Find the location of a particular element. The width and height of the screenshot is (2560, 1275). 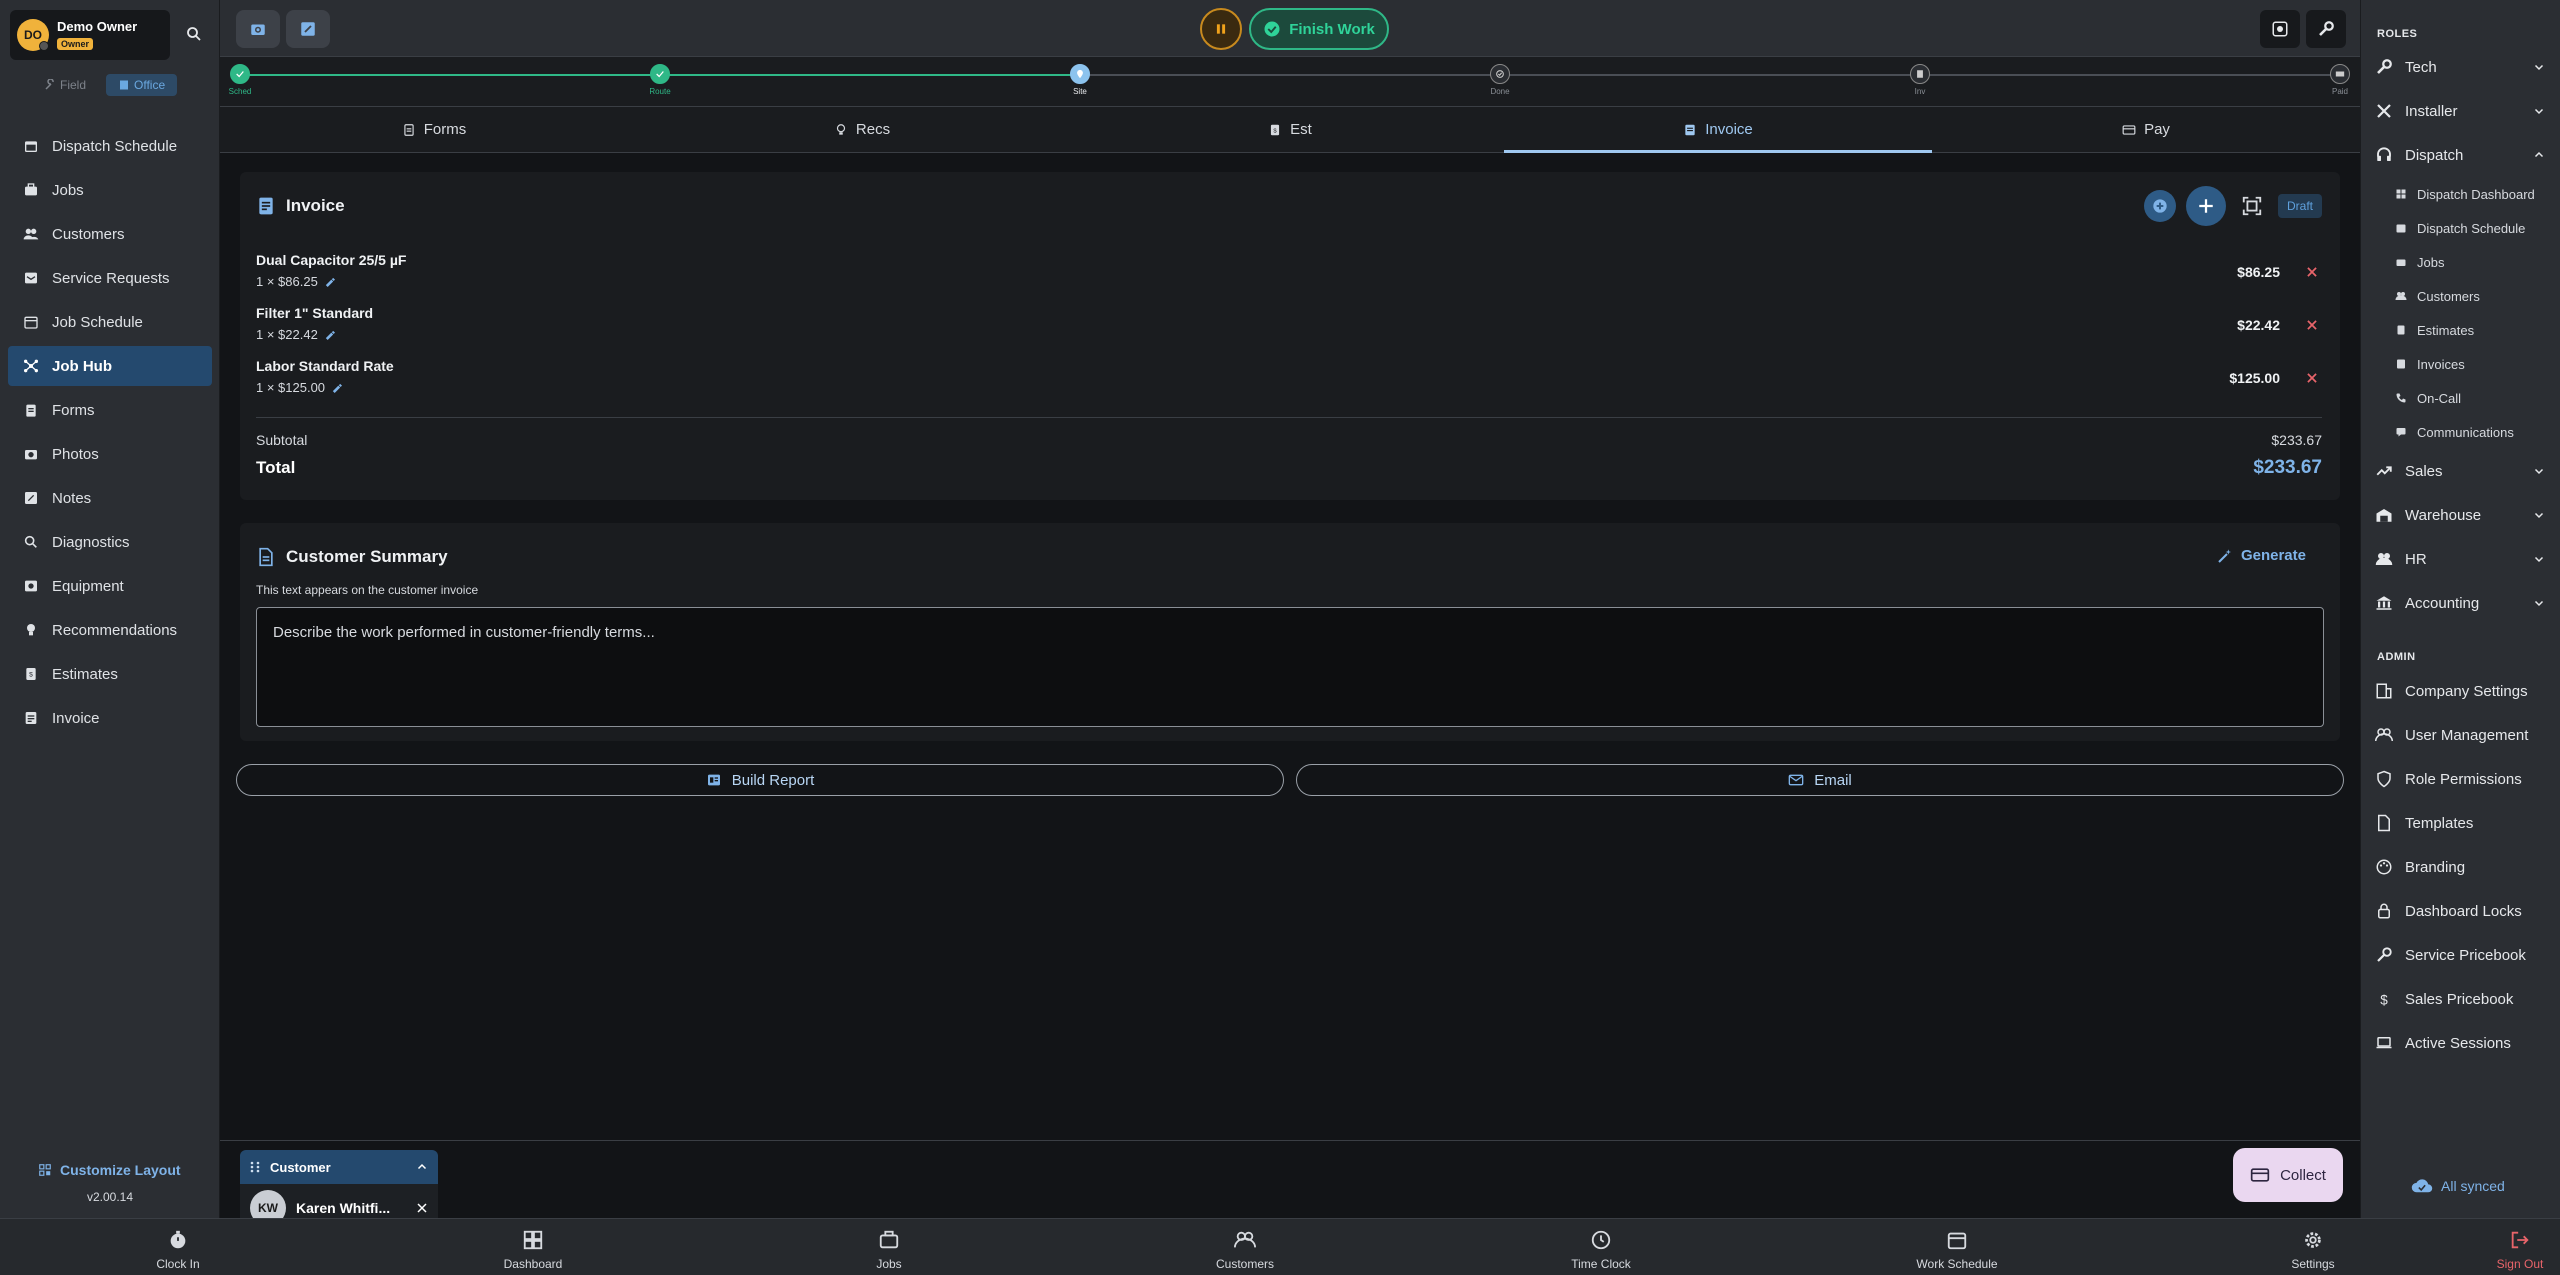

scan-icon is located at coordinates (2252, 206).